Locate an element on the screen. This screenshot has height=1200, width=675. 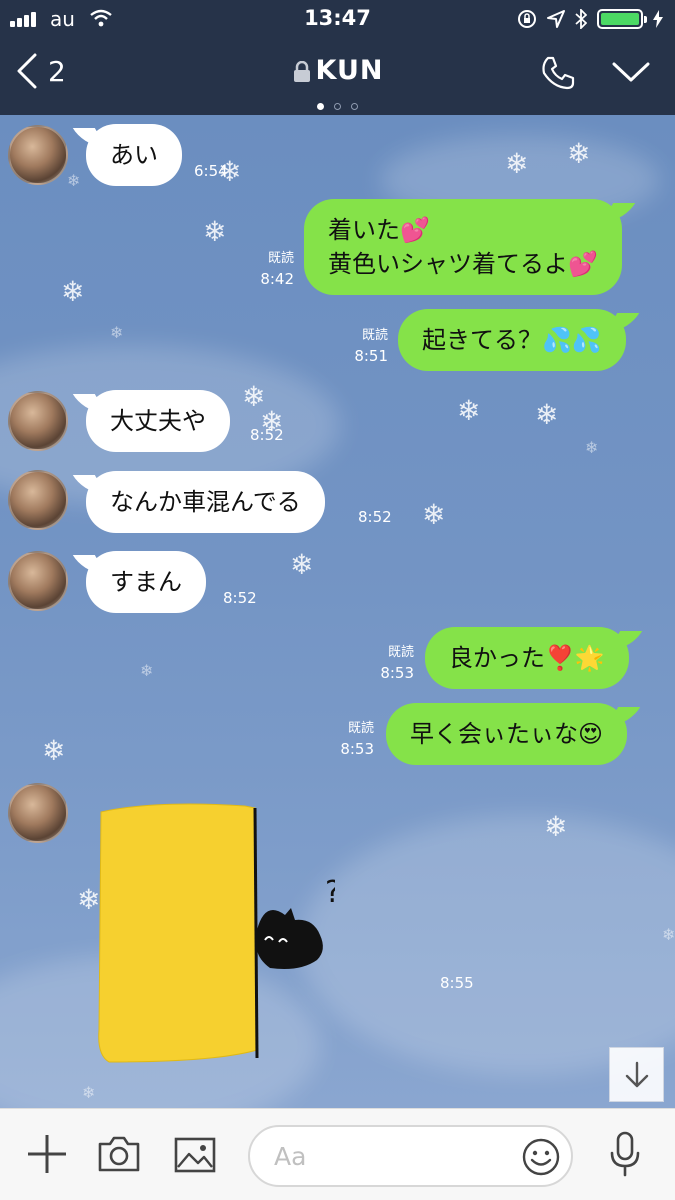
background-cloud is located at coordinates (487, 945).